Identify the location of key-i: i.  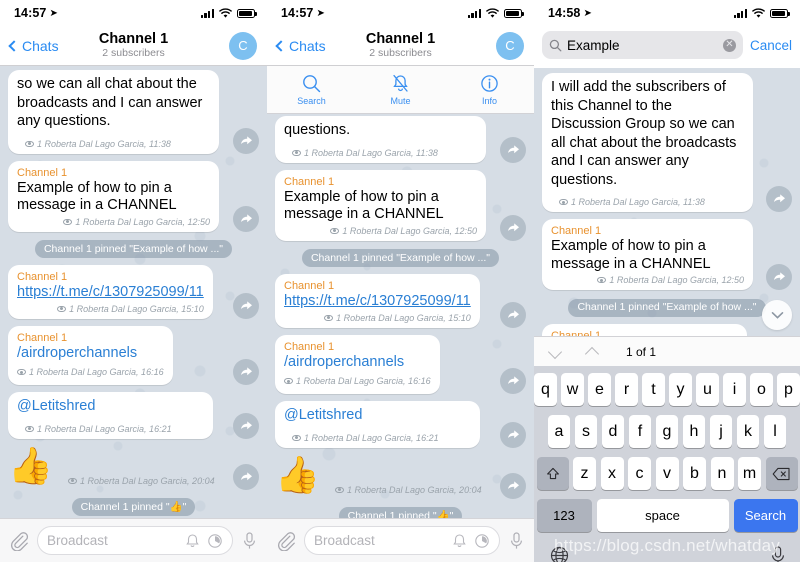
(734, 389).